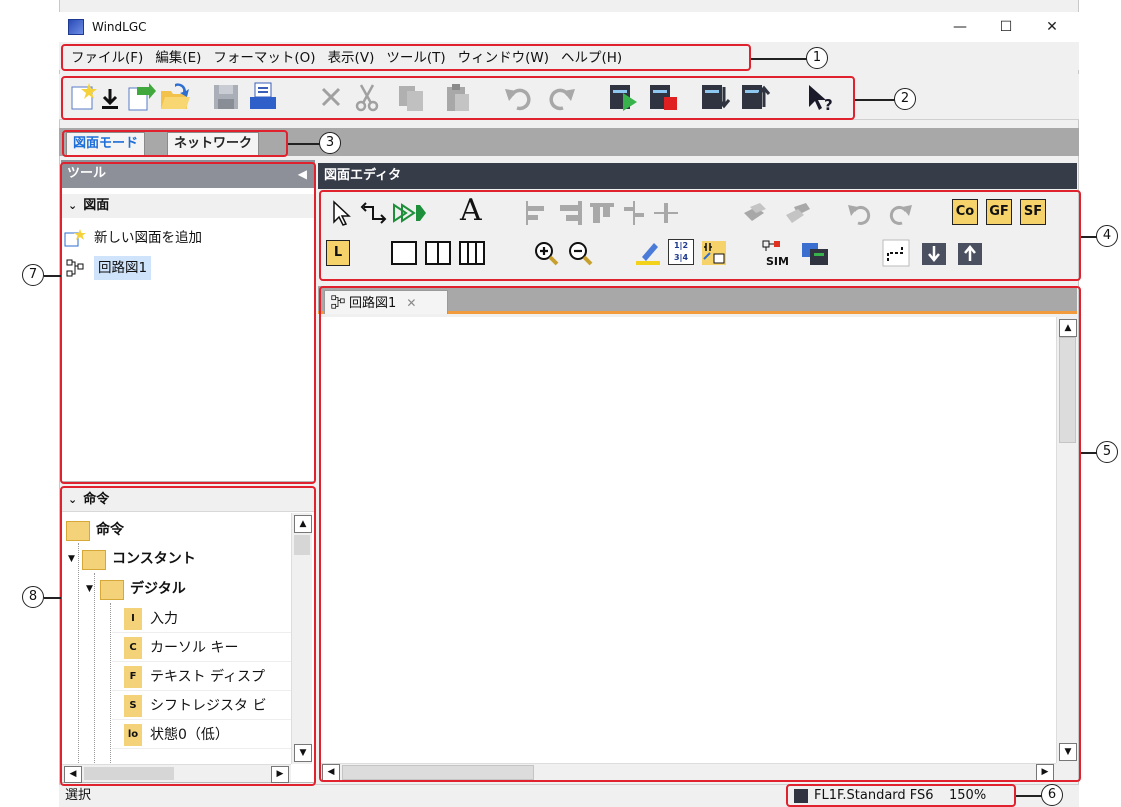 The image size is (1121, 807). Describe the element at coordinates (700, 235) in the screenshot. I see `callout-frame-editor-toolbar` at that location.